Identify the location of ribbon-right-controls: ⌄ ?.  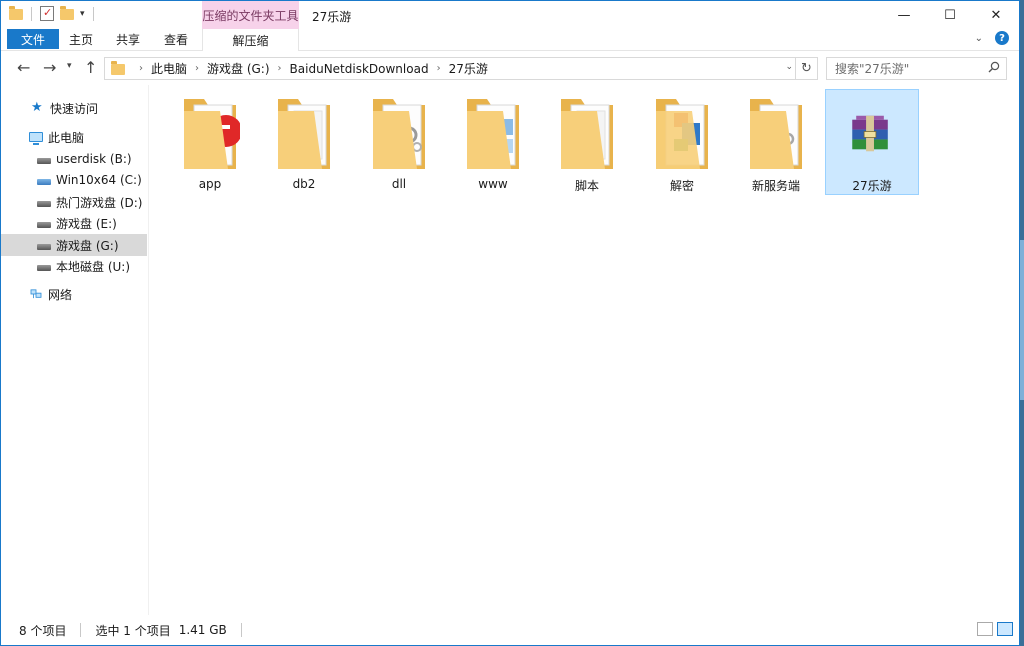
(992, 38).